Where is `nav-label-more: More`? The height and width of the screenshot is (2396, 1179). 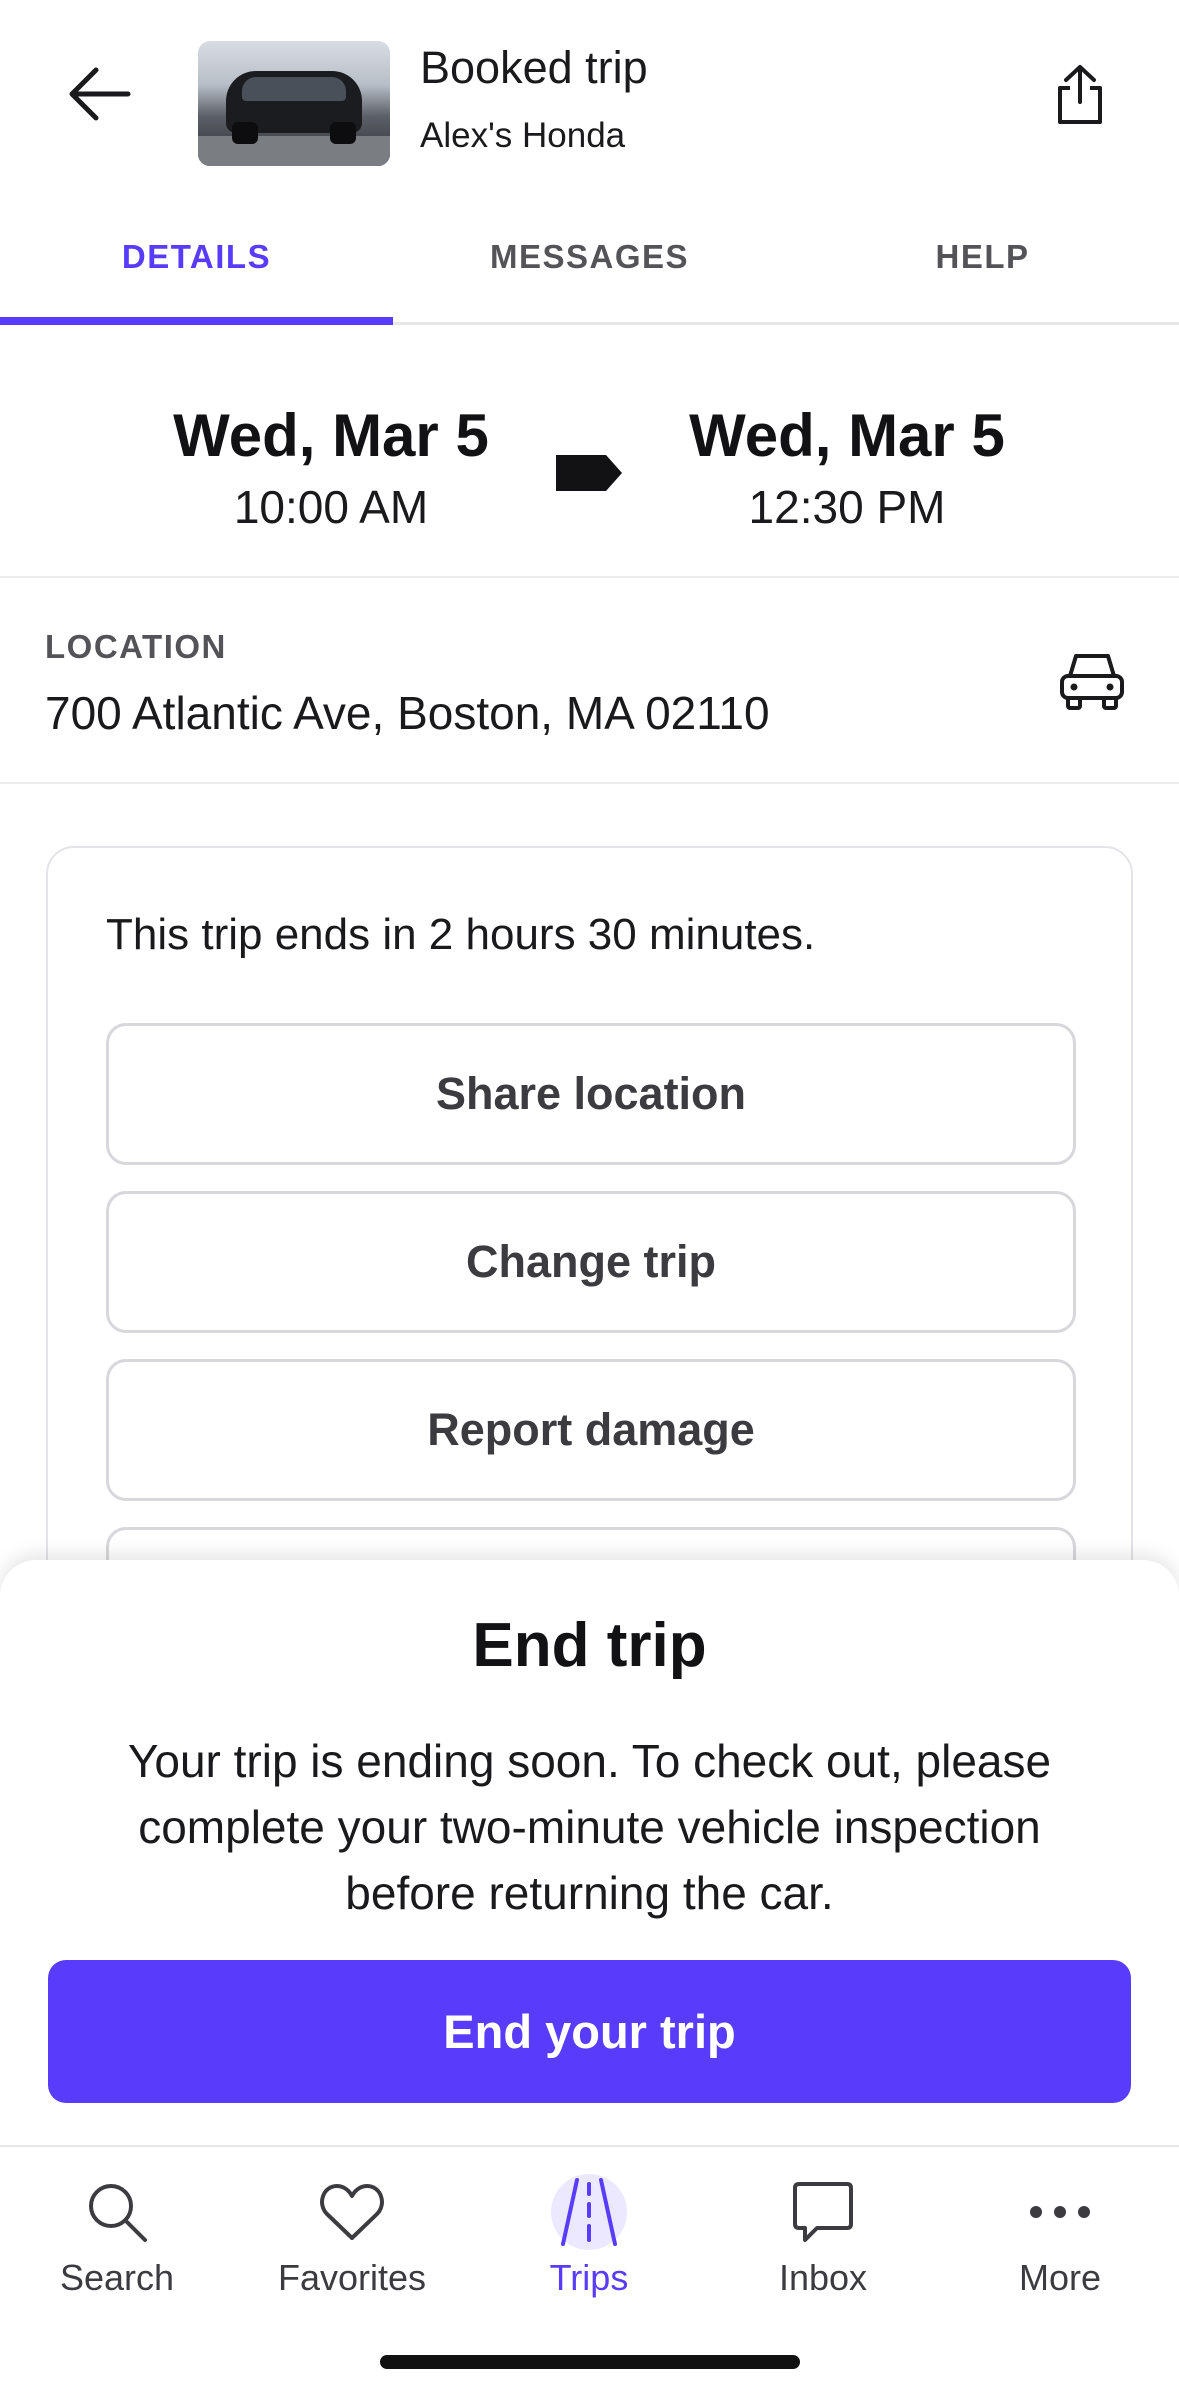
nav-label-more: More is located at coordinates (1060, 2277).